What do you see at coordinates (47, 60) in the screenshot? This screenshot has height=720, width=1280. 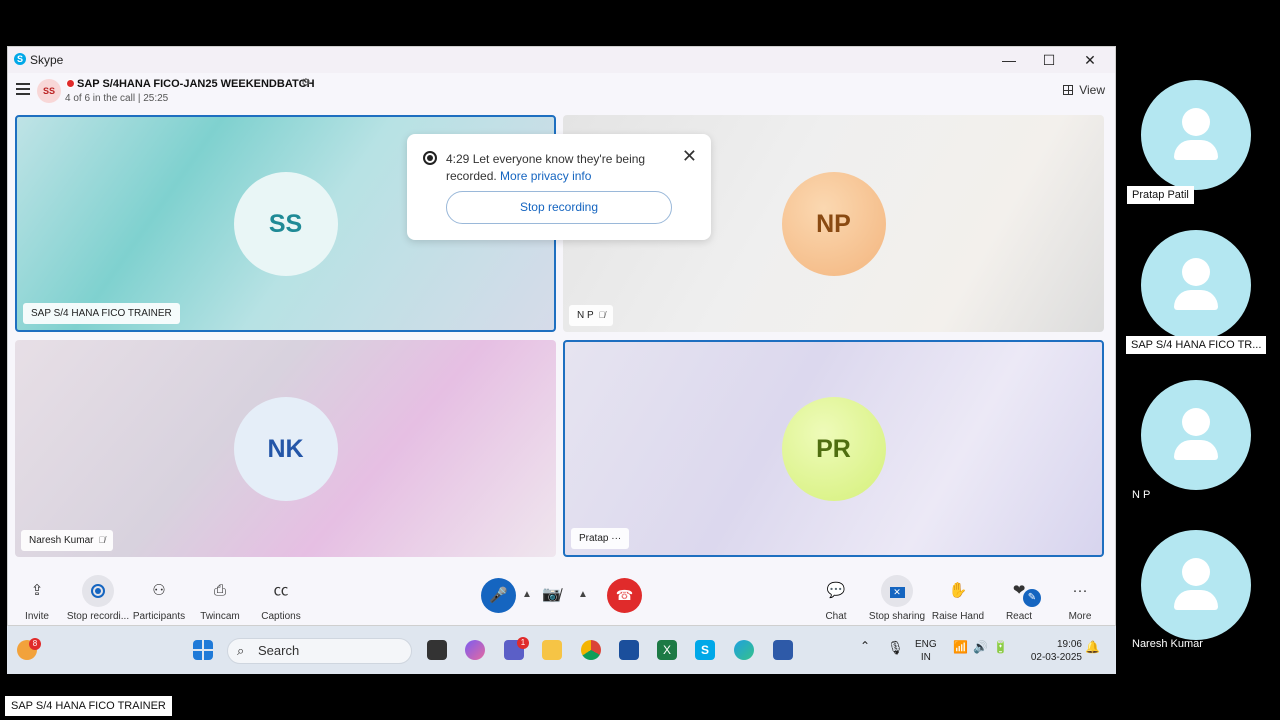 I see `app-title: Skype` at bounding box center [47, 60].